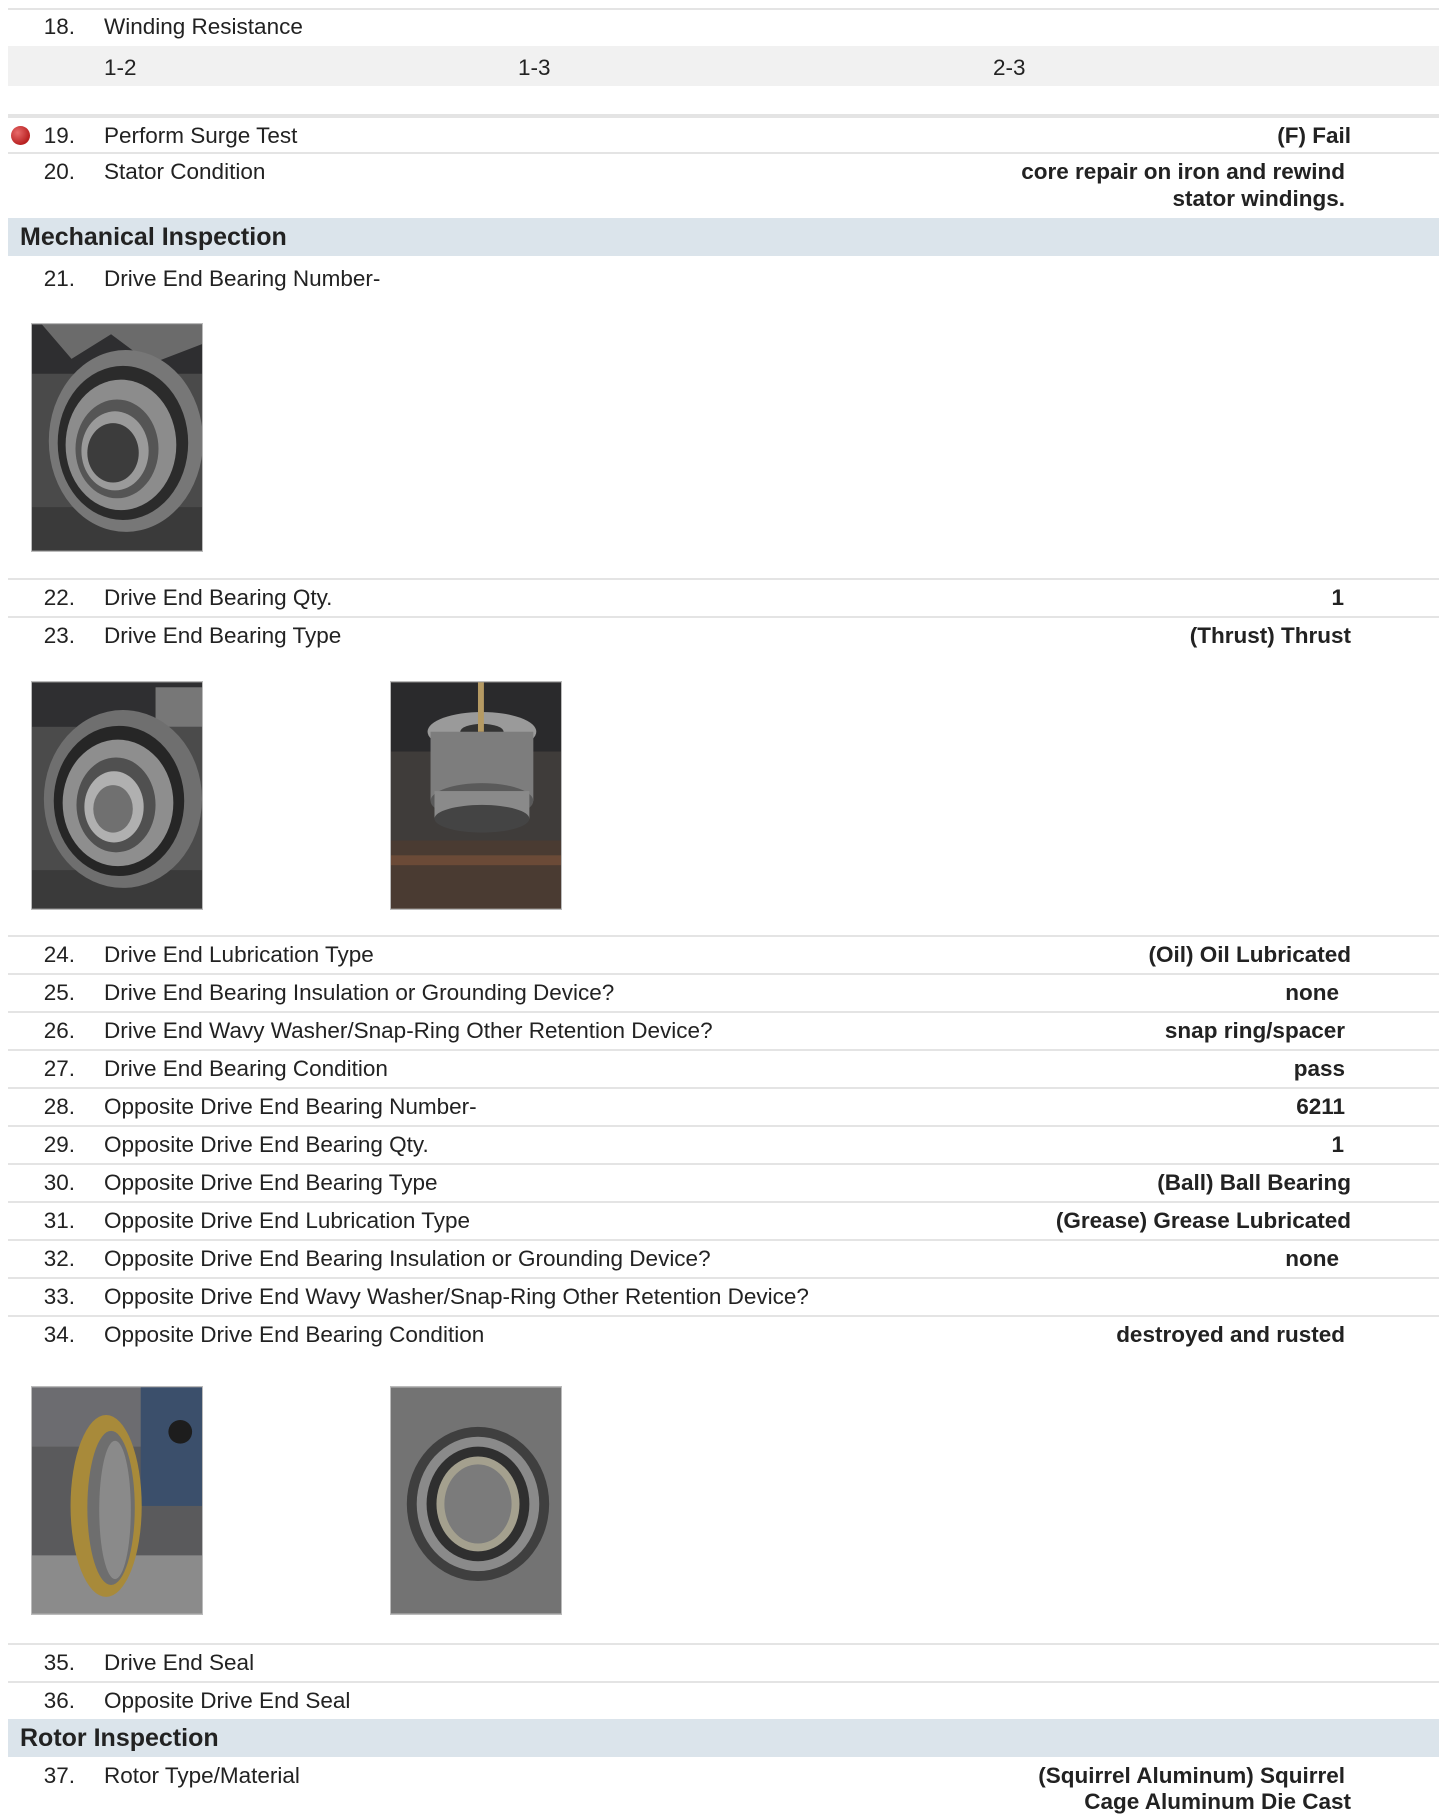 Image resolution: width=1447 pixels, height=1817 pixels. I want to click on item-22: 22. Drive End Bearing Qty. 1, so click(723, 597).